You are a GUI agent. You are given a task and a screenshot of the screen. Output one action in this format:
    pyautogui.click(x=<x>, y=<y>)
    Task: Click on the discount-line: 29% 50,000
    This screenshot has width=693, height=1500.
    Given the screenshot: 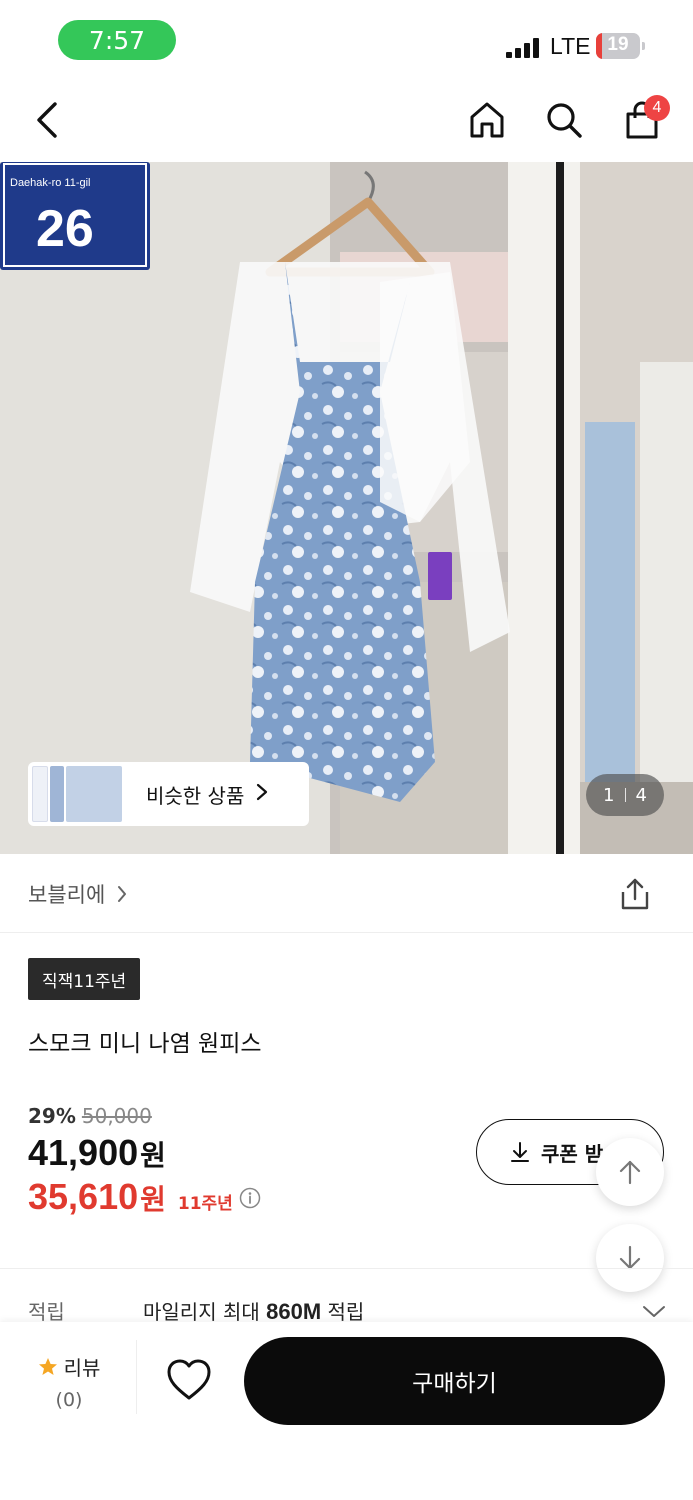 What is the action you would take?
    pyautogui.click(x=90, y=1116)
    